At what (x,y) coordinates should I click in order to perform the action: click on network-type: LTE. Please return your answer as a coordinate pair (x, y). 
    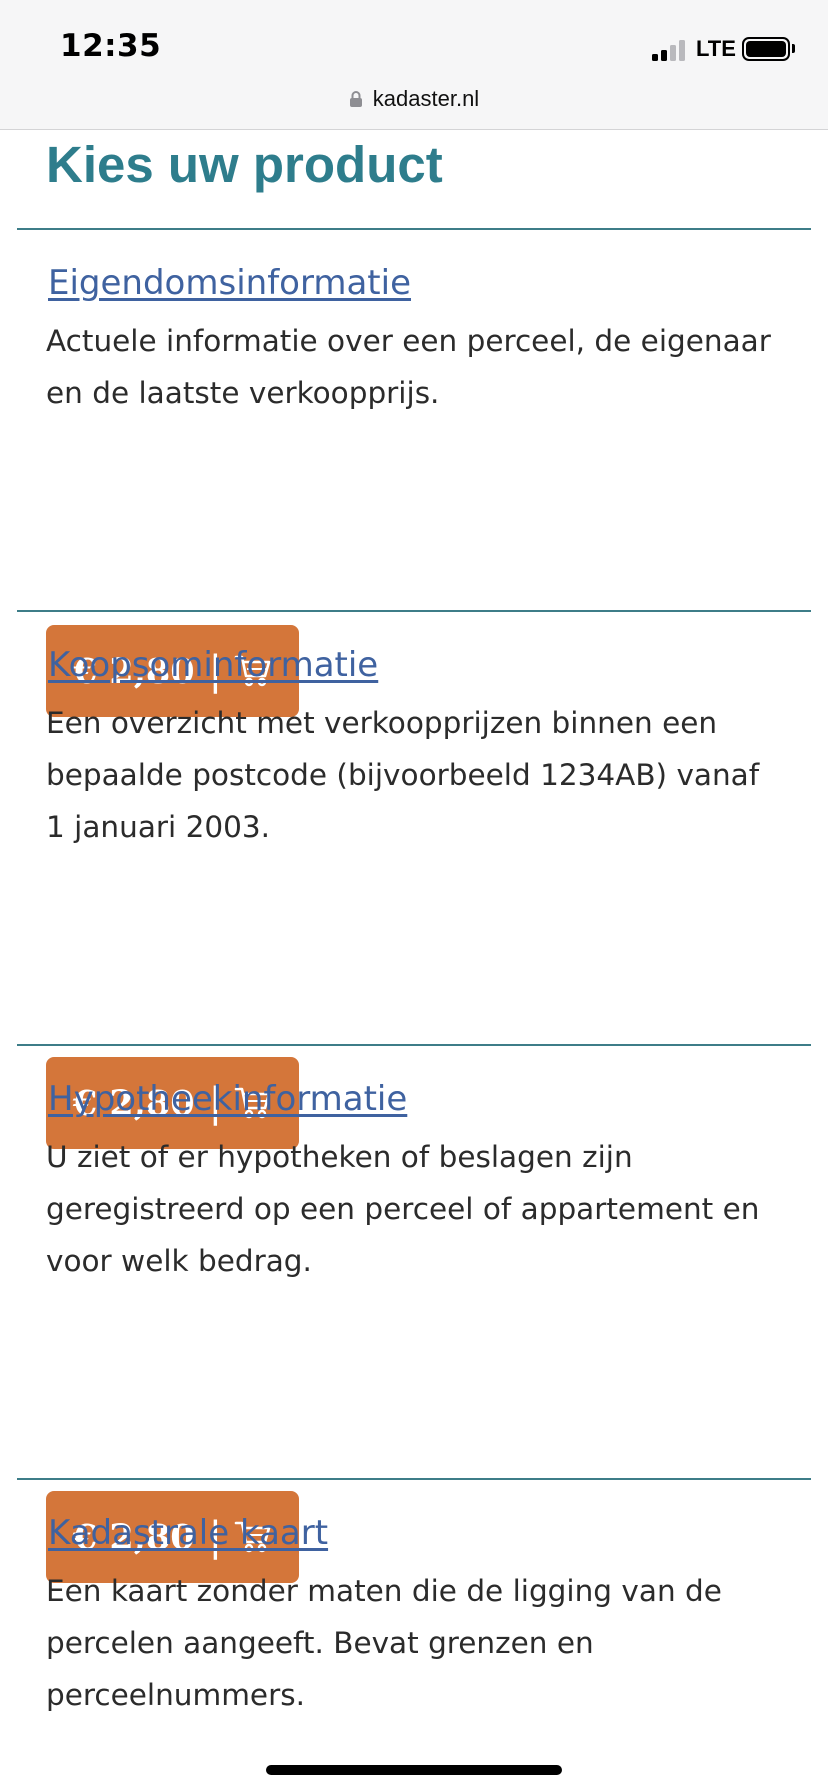
    Looking at the image, I should click on (716, 48).